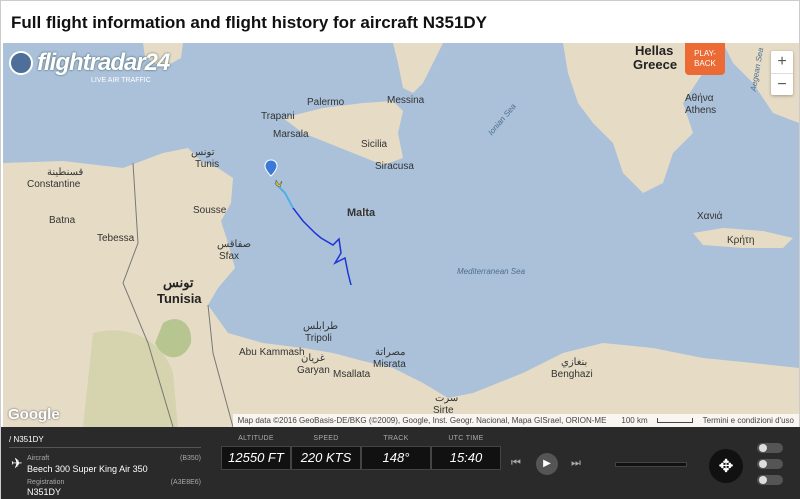 Image resolution: width=800 pixels, height=499 pixels. What do you see at coordinates (321, 326) in the screenshot?
I see `label-tripoli-arabic: طرابلس` at bounding box center [321, 326].